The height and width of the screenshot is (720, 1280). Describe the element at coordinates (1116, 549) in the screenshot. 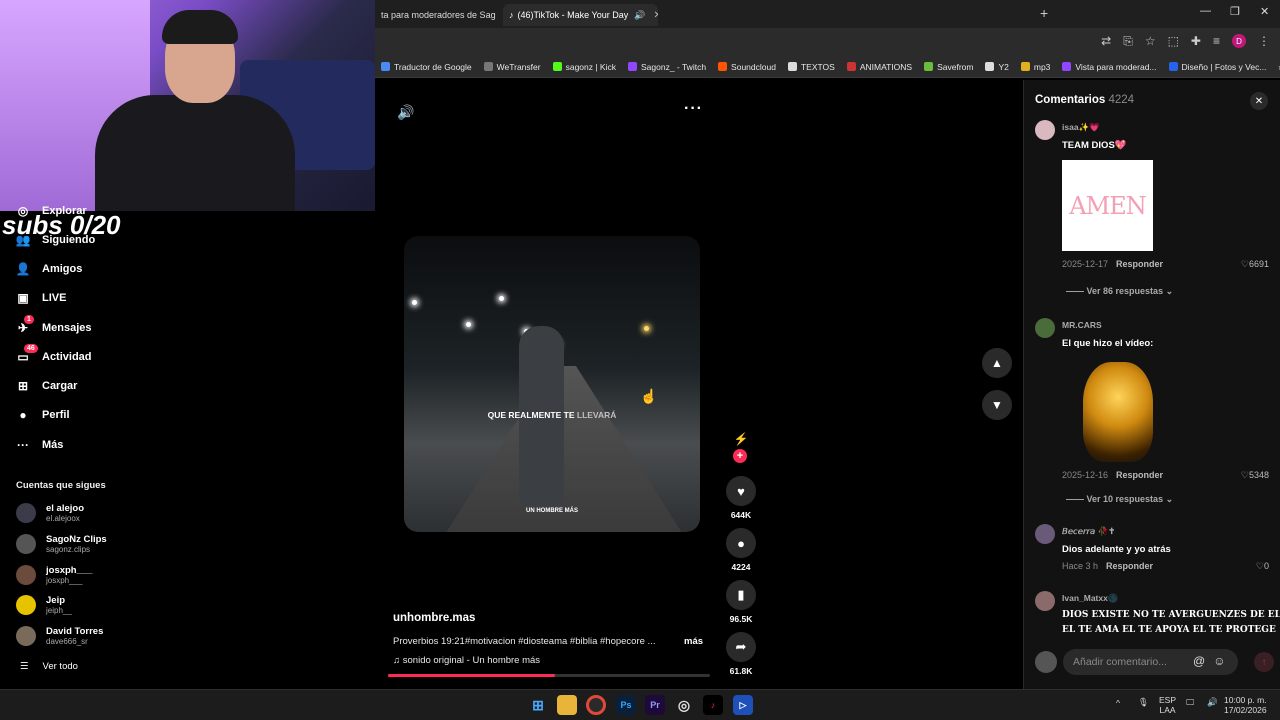

I see `comment-text: Dios adelante y yo atrás` at that location.